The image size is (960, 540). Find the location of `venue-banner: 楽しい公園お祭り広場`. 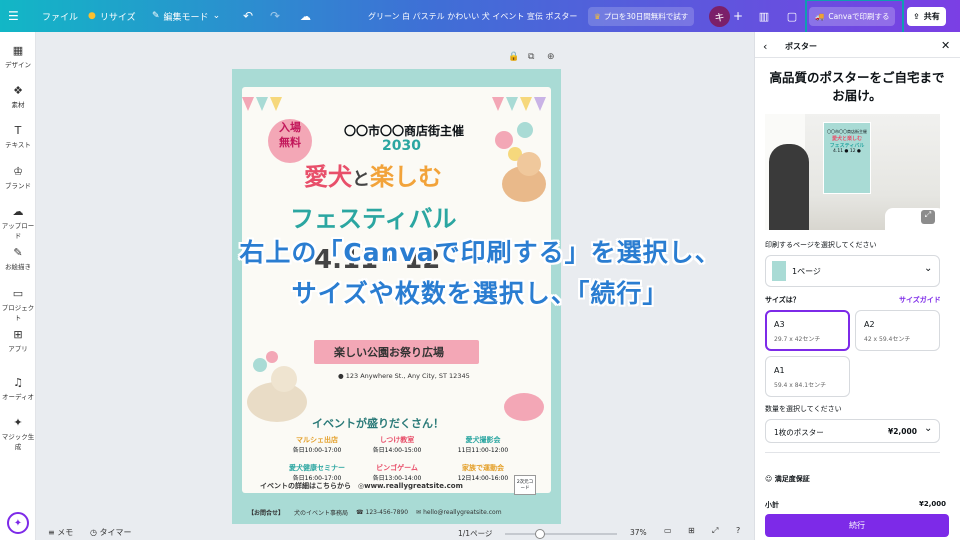

venue-banner: 楽しい公園お祭り広場 is located at coordinates (389, 352).